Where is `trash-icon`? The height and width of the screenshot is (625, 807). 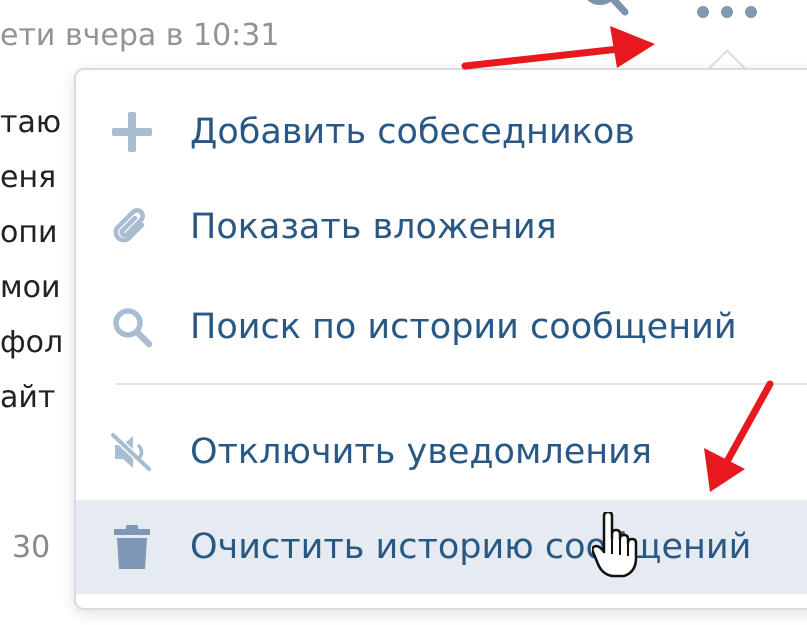
trash-icon is located at coordinates (132, 547).